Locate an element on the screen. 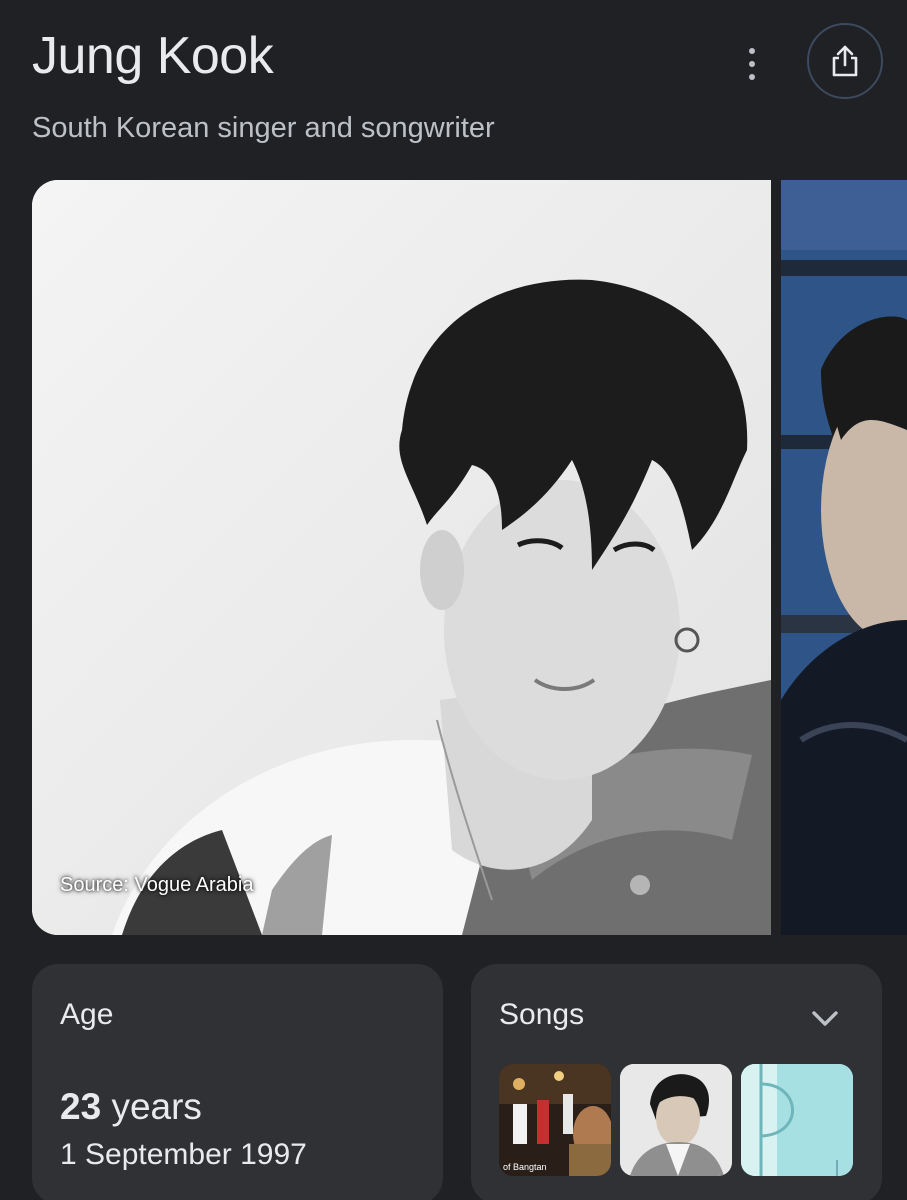  secondary-photo is located at coordinates (844, 557).